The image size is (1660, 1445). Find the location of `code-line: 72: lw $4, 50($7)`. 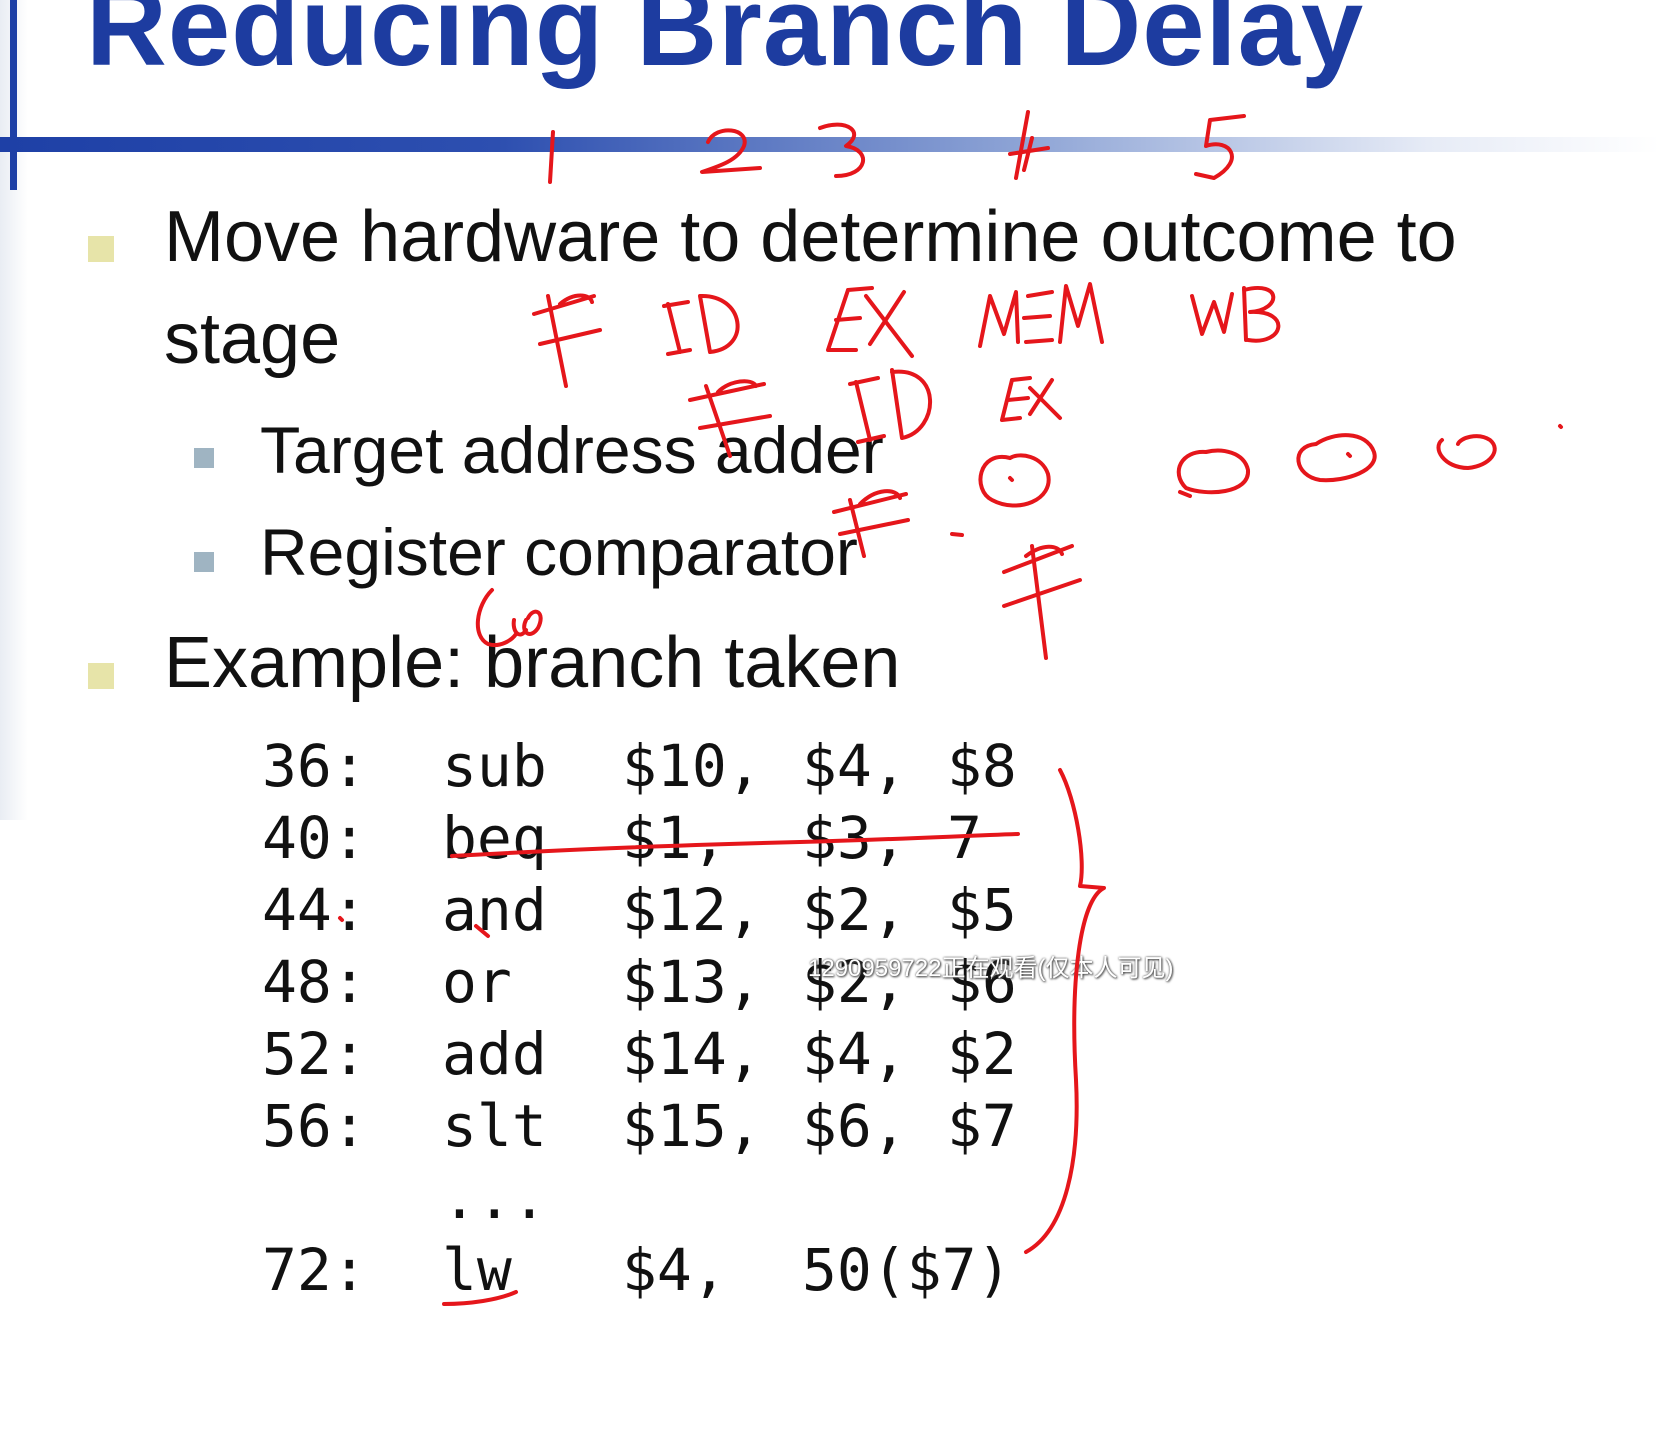

code-line: 72: lw $4, 50($7) is located at coordinates (664, 1270).